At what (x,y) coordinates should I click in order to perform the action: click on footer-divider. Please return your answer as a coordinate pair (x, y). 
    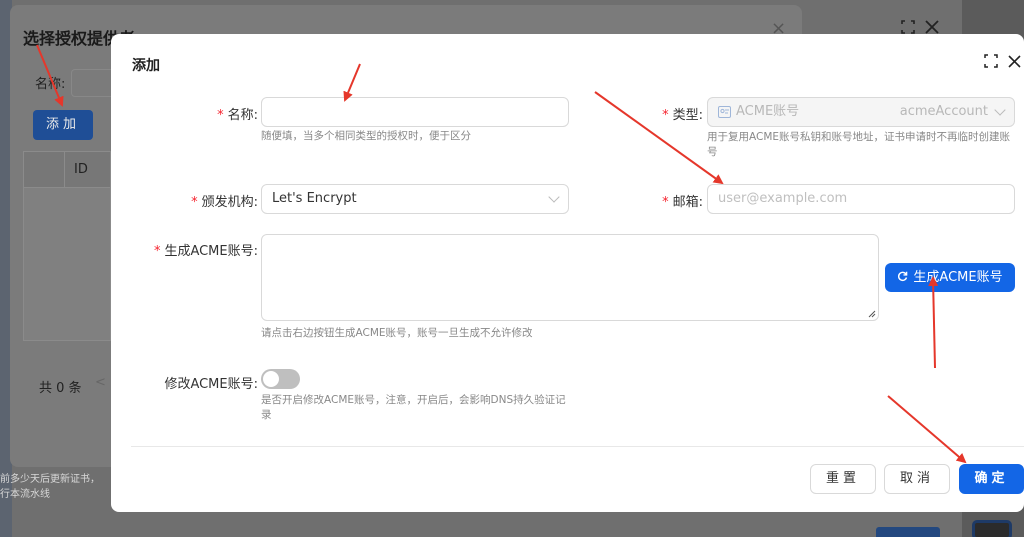
    Looking at the image, I should click on (577, 446).